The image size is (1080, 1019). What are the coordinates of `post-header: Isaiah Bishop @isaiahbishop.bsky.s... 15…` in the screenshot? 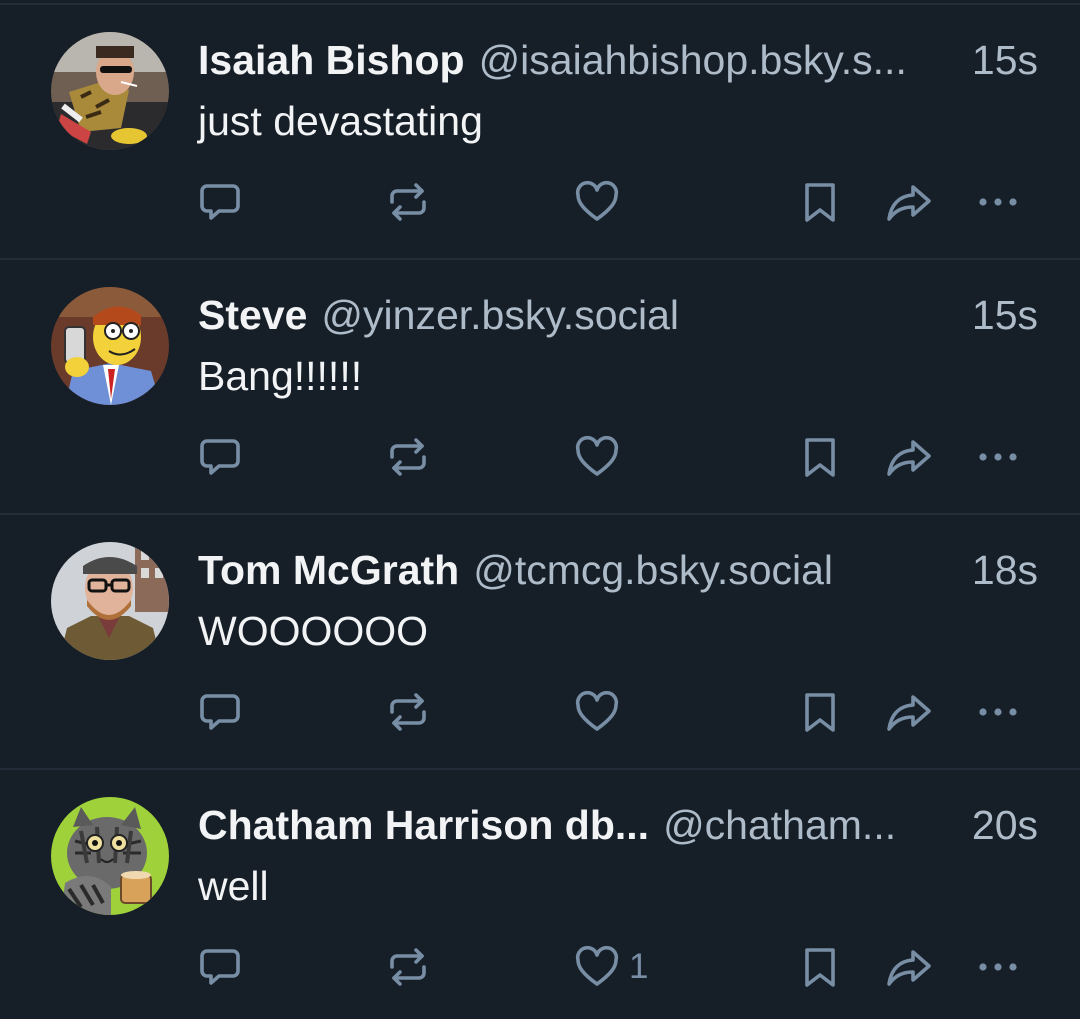 It's located at (618, 60).